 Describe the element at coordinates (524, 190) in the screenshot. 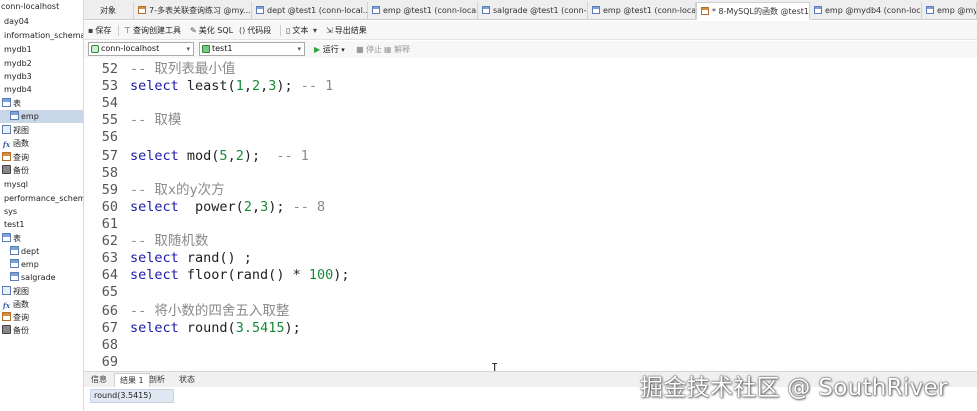

I see `code-line: 59 -- 取x的y次方` at that location.